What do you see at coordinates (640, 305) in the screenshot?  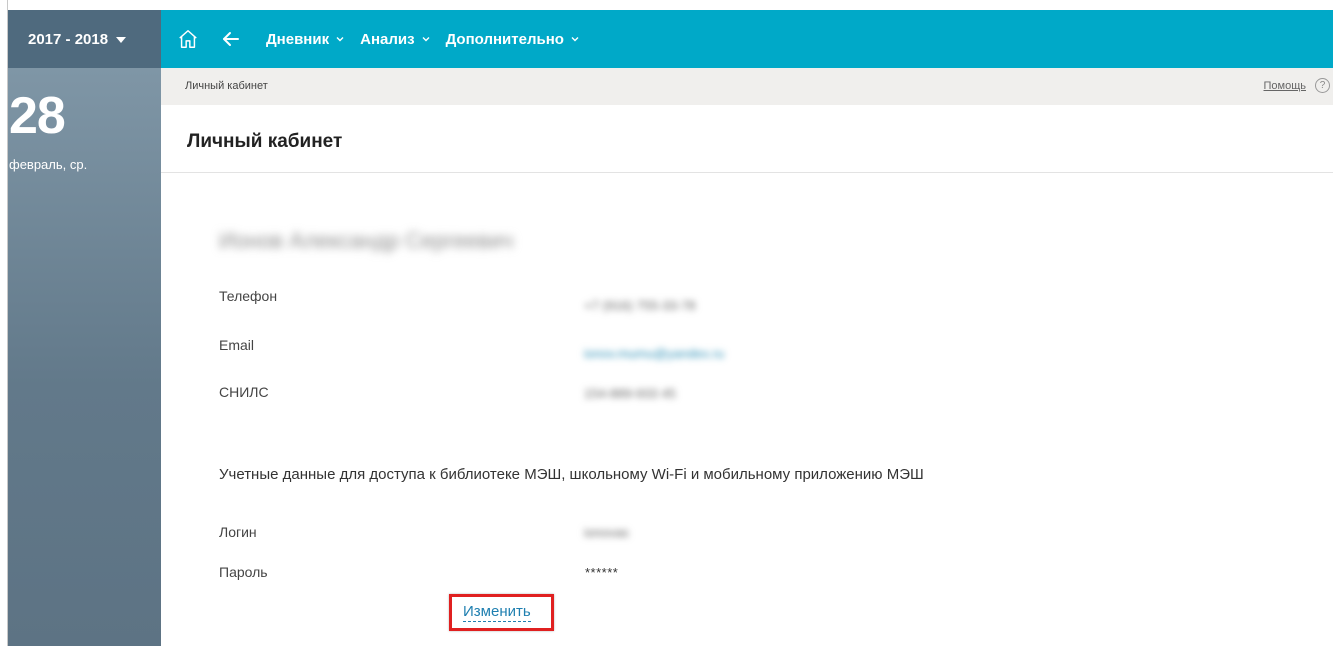 I see `phone-value: +7 (916) 755-33-78` at bounding box center [640, 305].